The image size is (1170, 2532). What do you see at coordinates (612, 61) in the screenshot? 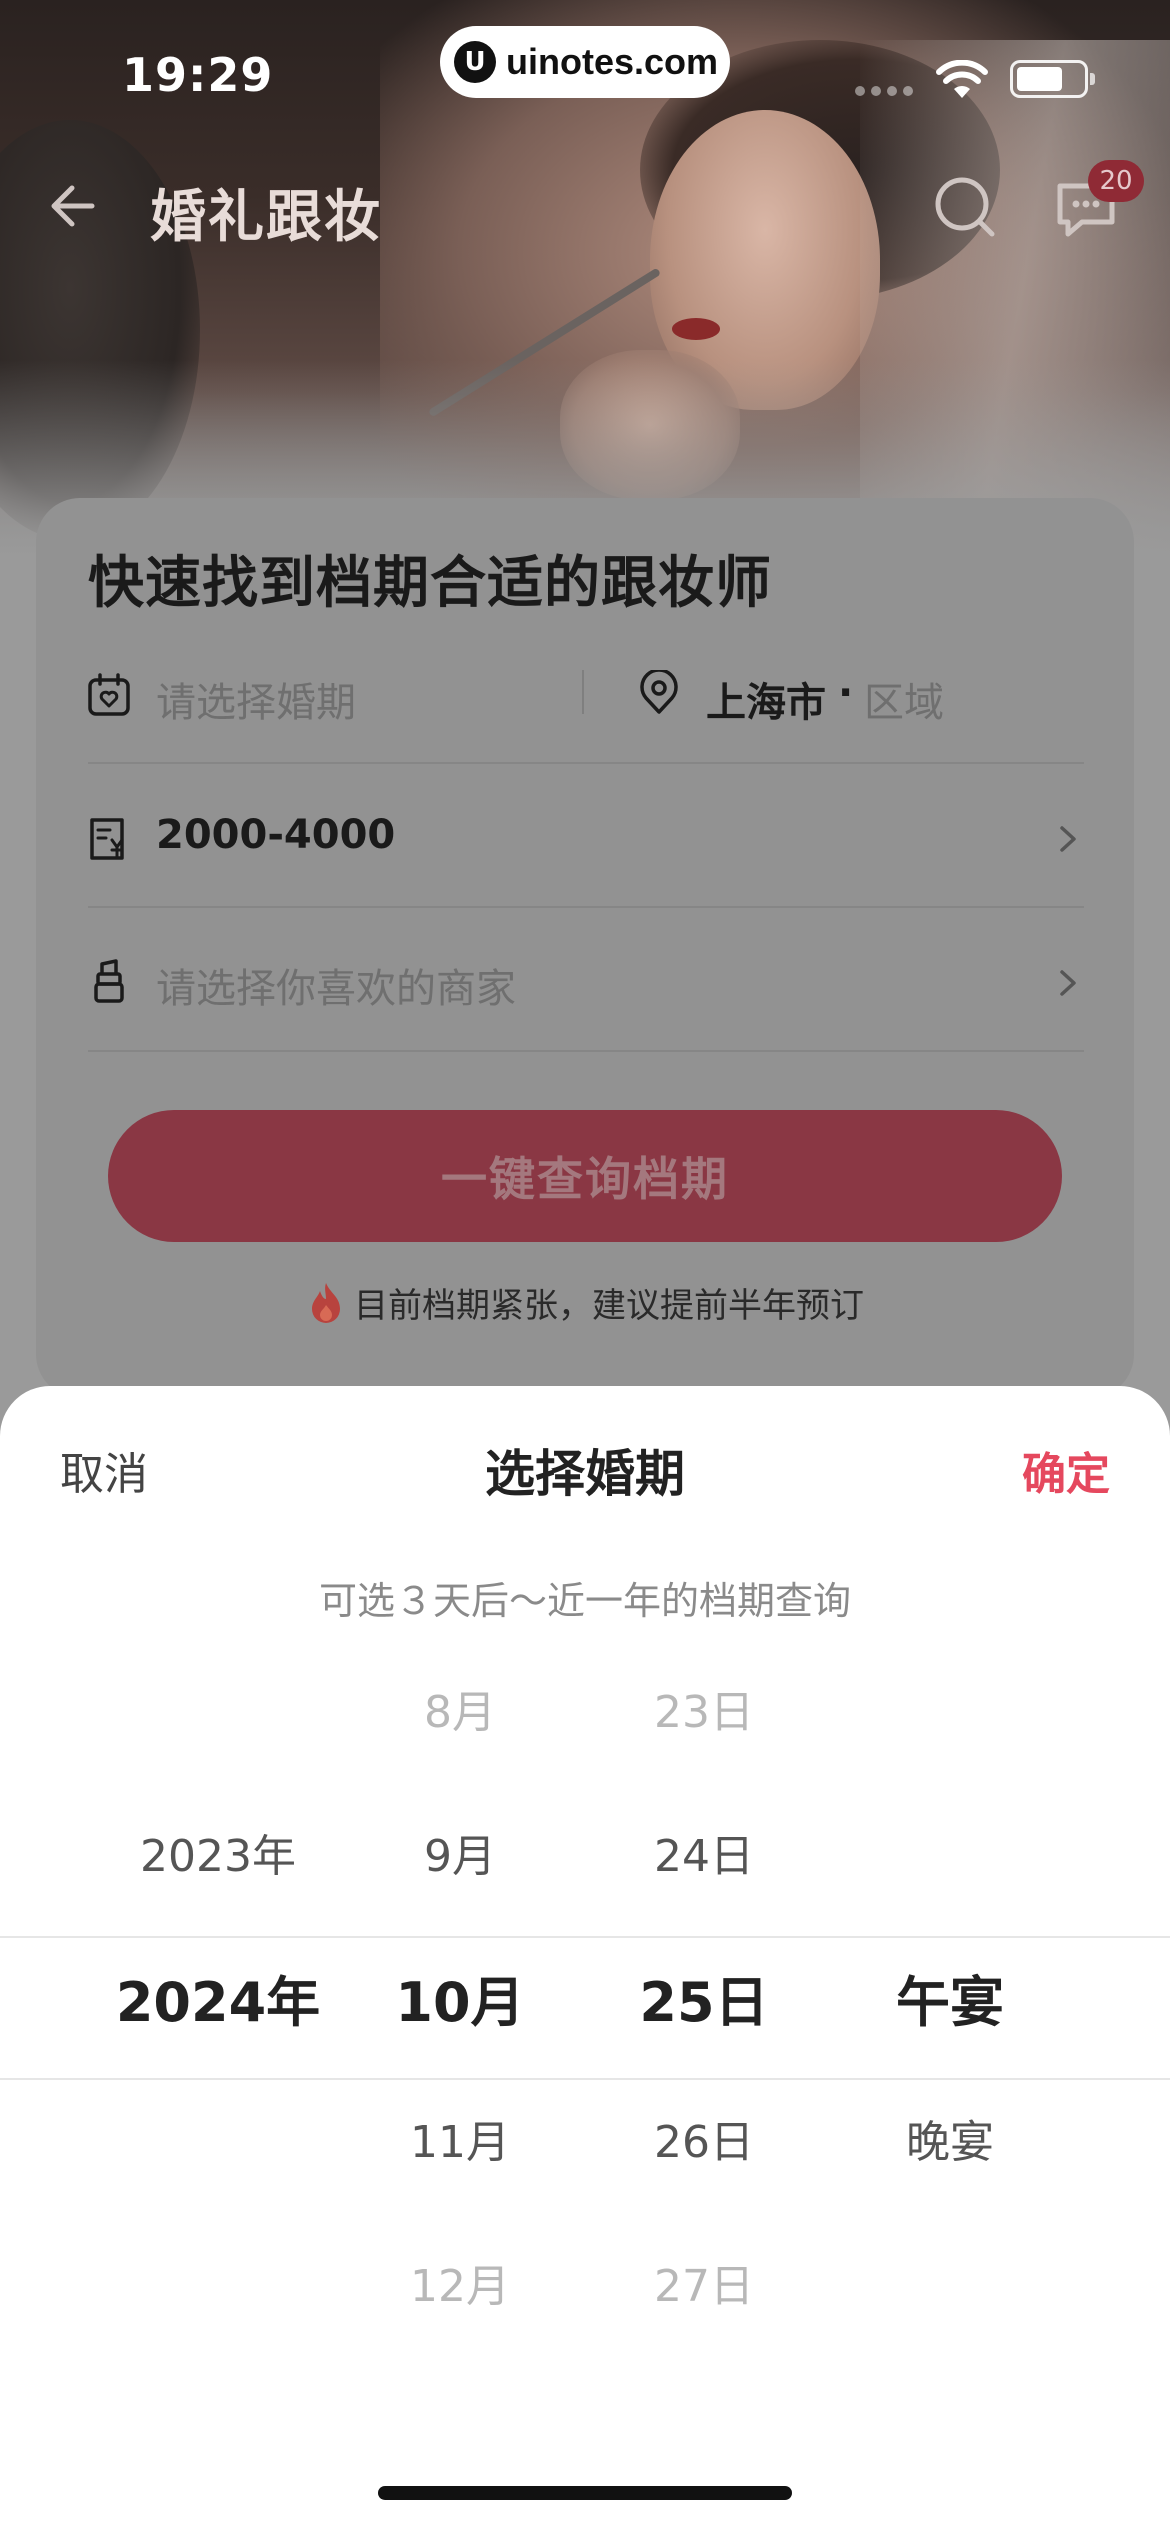
I see `url-text: uinotes.com` at bounding box center [612, 61].